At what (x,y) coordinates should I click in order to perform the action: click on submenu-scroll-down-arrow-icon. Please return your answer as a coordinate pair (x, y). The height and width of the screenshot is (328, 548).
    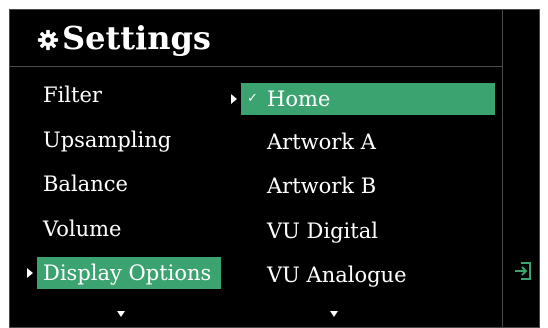
    Looking at the image, I should click on (334, 314).